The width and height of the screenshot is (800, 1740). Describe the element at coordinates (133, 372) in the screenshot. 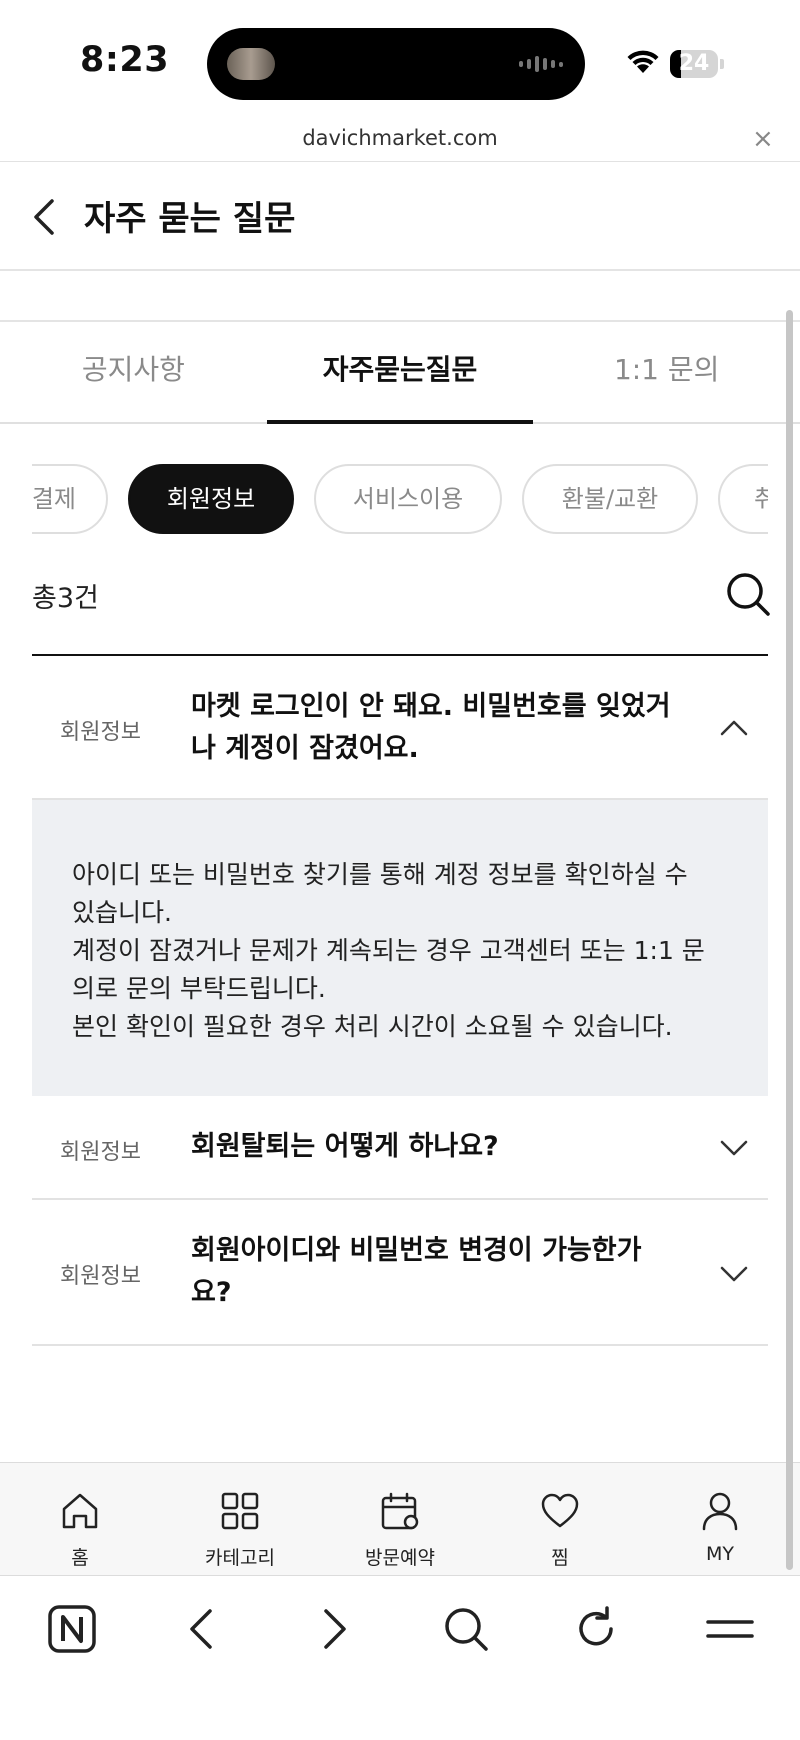

I see `tab-notice: 공지사항` at that location.